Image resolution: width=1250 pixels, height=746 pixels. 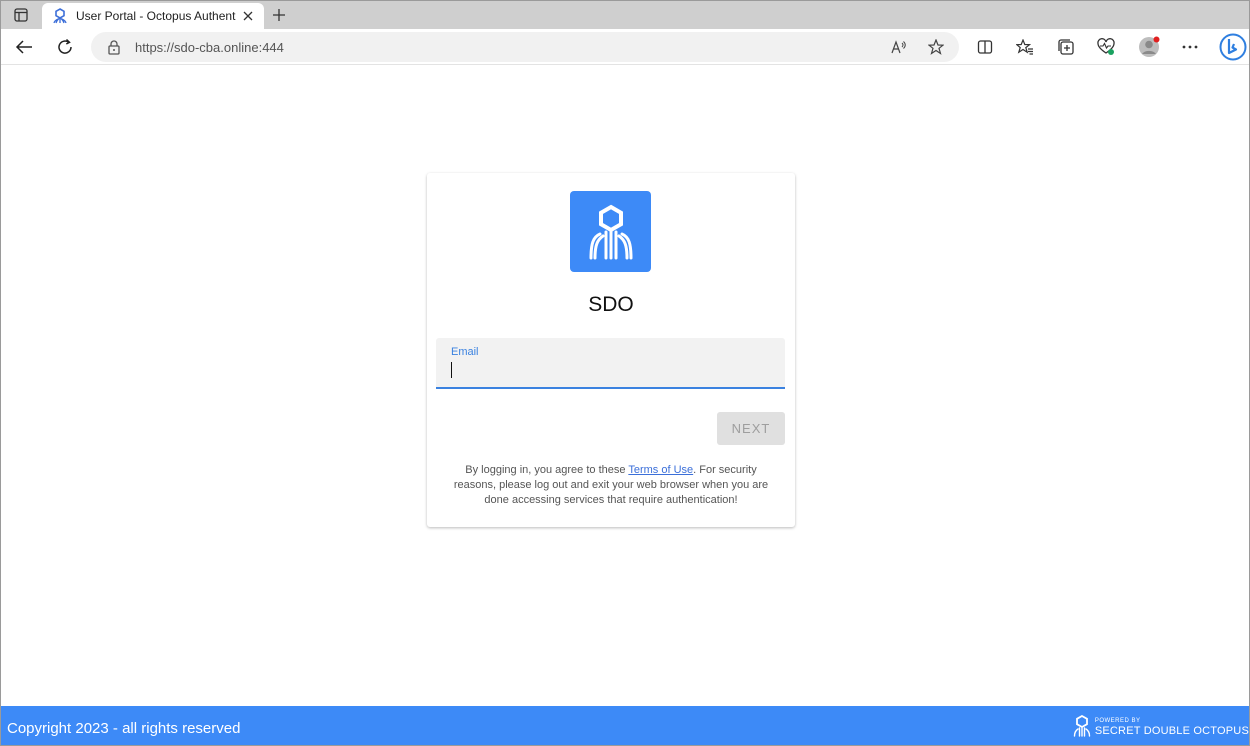 What do you see at coordinates (115, 47) in the screenshot?
I see `lock-icon` at bounding box center [115, 47].